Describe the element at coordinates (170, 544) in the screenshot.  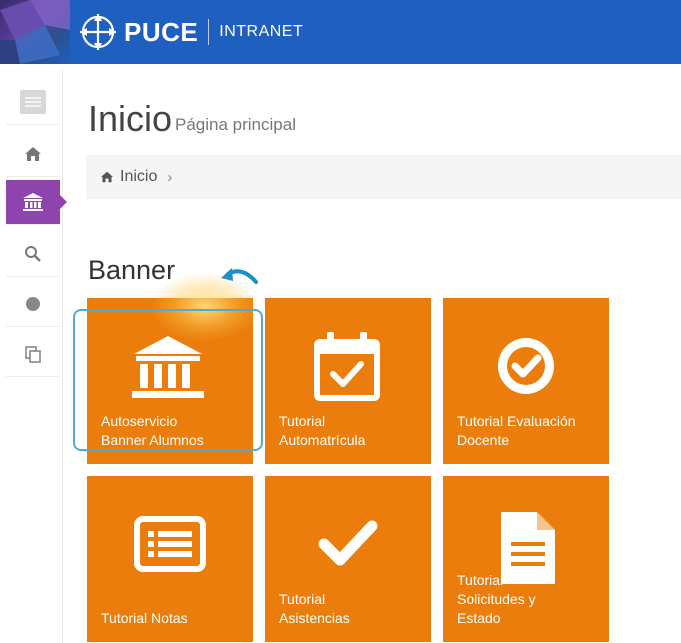
I see `list-card-icon` at that location.